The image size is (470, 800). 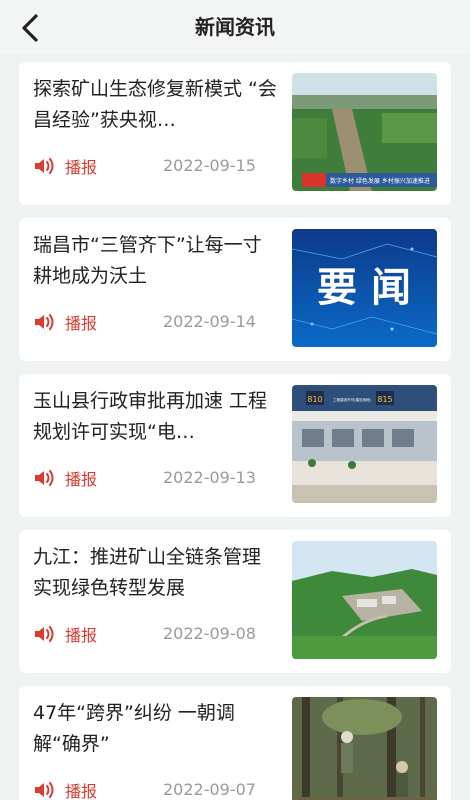 I want to click on news-title: 47年“跨界”纠纷 一朝调解“确界”, so click(x=155, y=729).